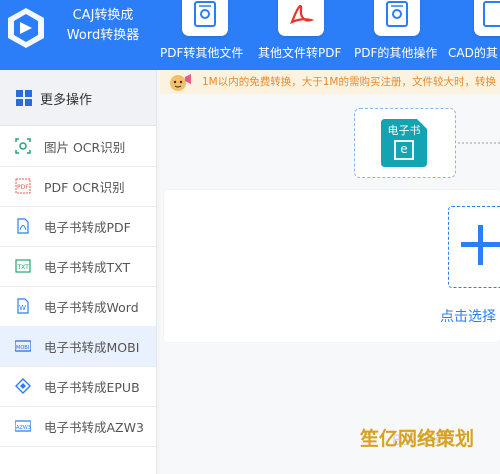  I want to click on svg-text: W, so click(22, 308).